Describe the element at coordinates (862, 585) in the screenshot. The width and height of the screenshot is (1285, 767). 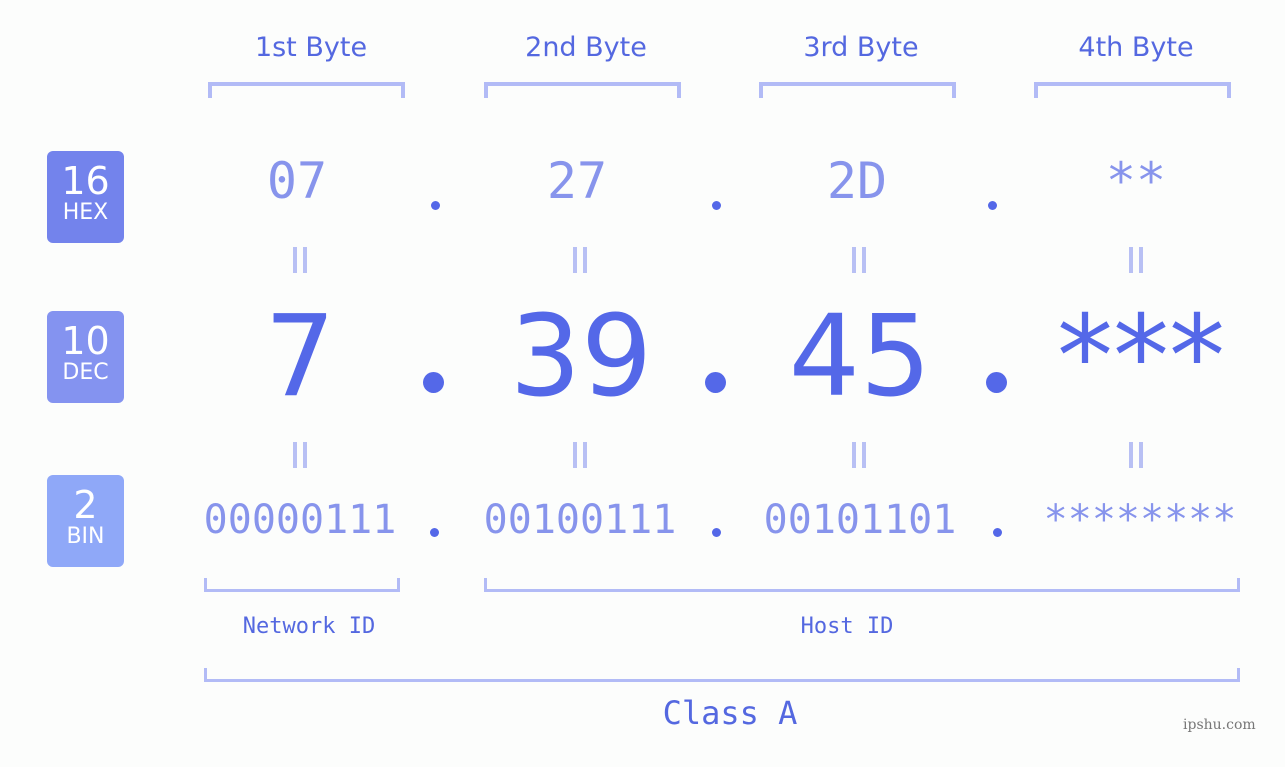
I see `host-id-bracket` at that location.